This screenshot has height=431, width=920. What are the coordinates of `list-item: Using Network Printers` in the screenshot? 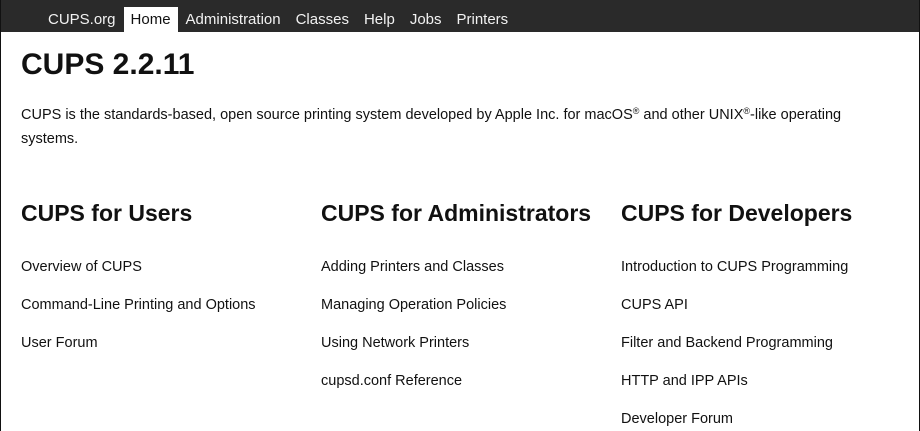 It's located at (413, 350).